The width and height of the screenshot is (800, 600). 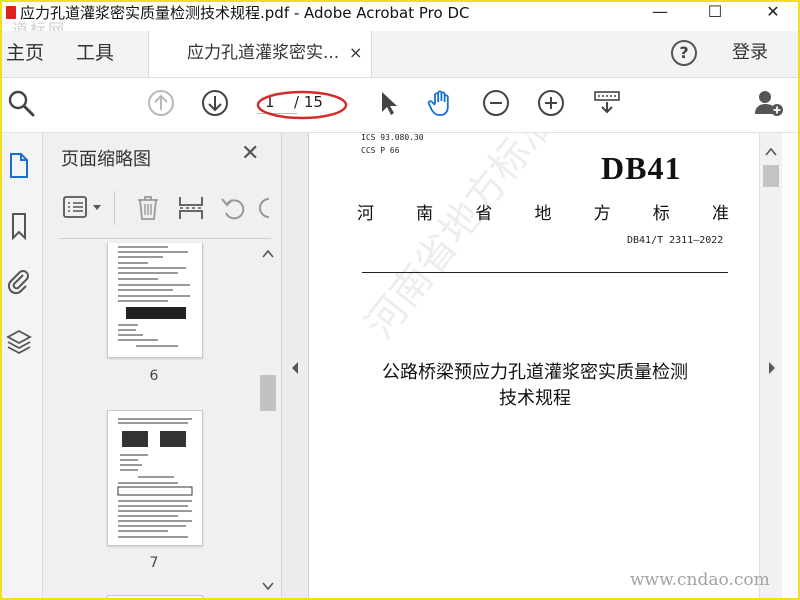 I want to click on thumbnail-label: 6, so click(x=154, y=376).